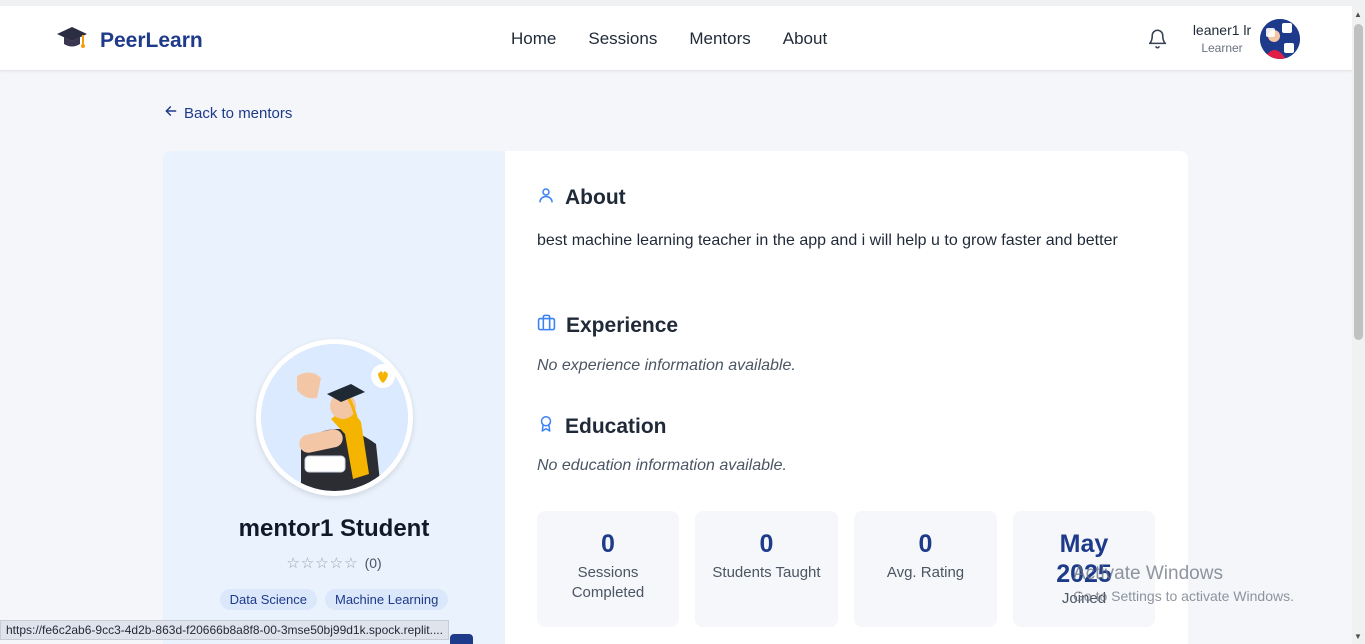 The height and width of the screenshot is (644, 1365). I want to click on page-scrollbar: ▲ ▼, so click(1358, 325).